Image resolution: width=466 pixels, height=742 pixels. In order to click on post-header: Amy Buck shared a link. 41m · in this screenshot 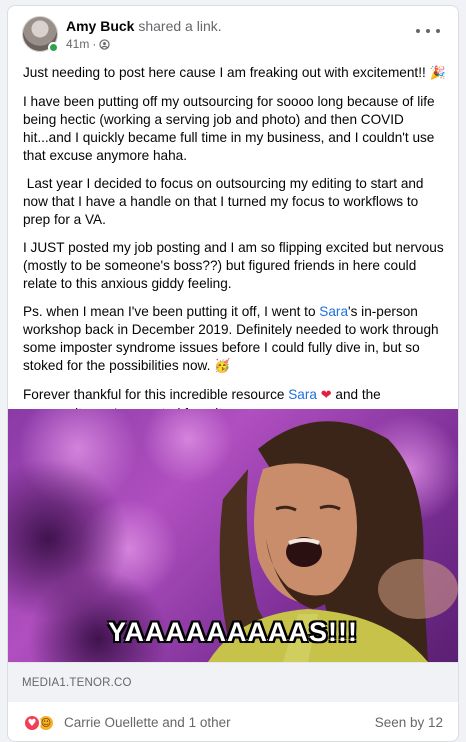, I will do `click(233, 32)`.